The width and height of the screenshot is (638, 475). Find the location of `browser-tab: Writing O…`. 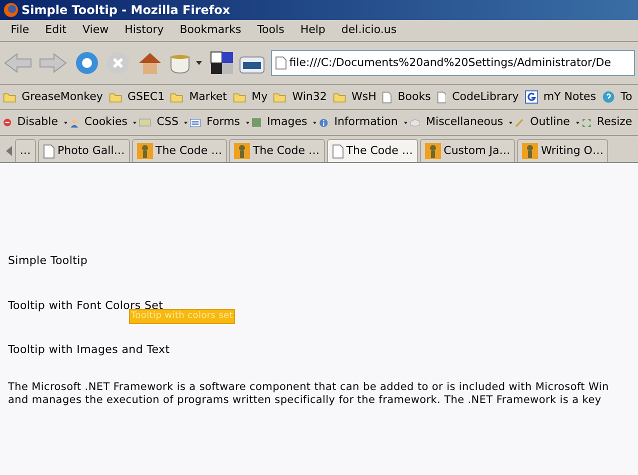

browser-tab: Writing O… is located at coordinates (562, 150).